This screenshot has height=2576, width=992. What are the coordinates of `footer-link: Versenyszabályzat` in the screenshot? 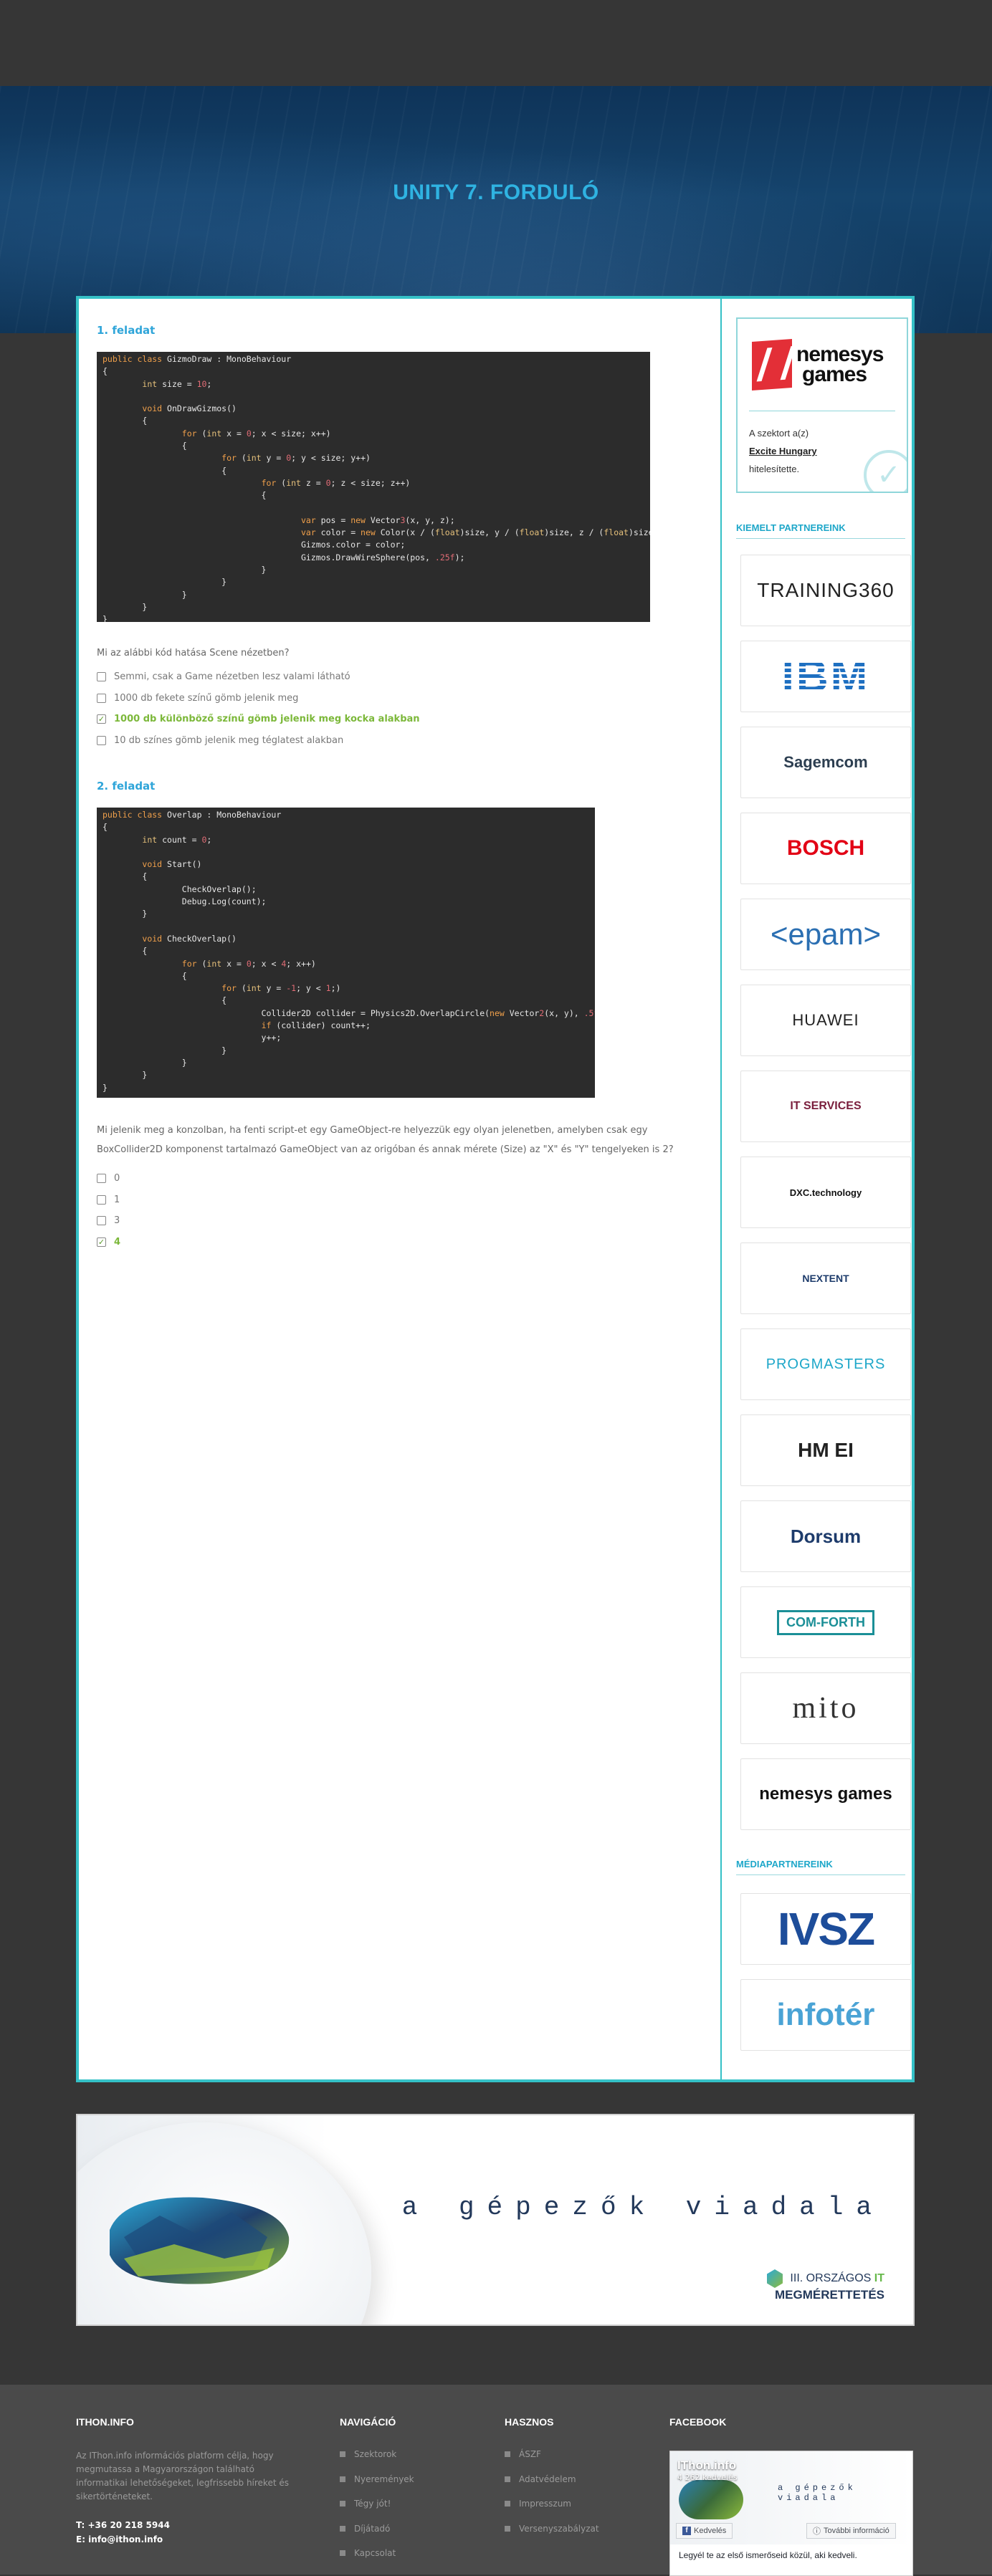 It's located at (552, 2536).